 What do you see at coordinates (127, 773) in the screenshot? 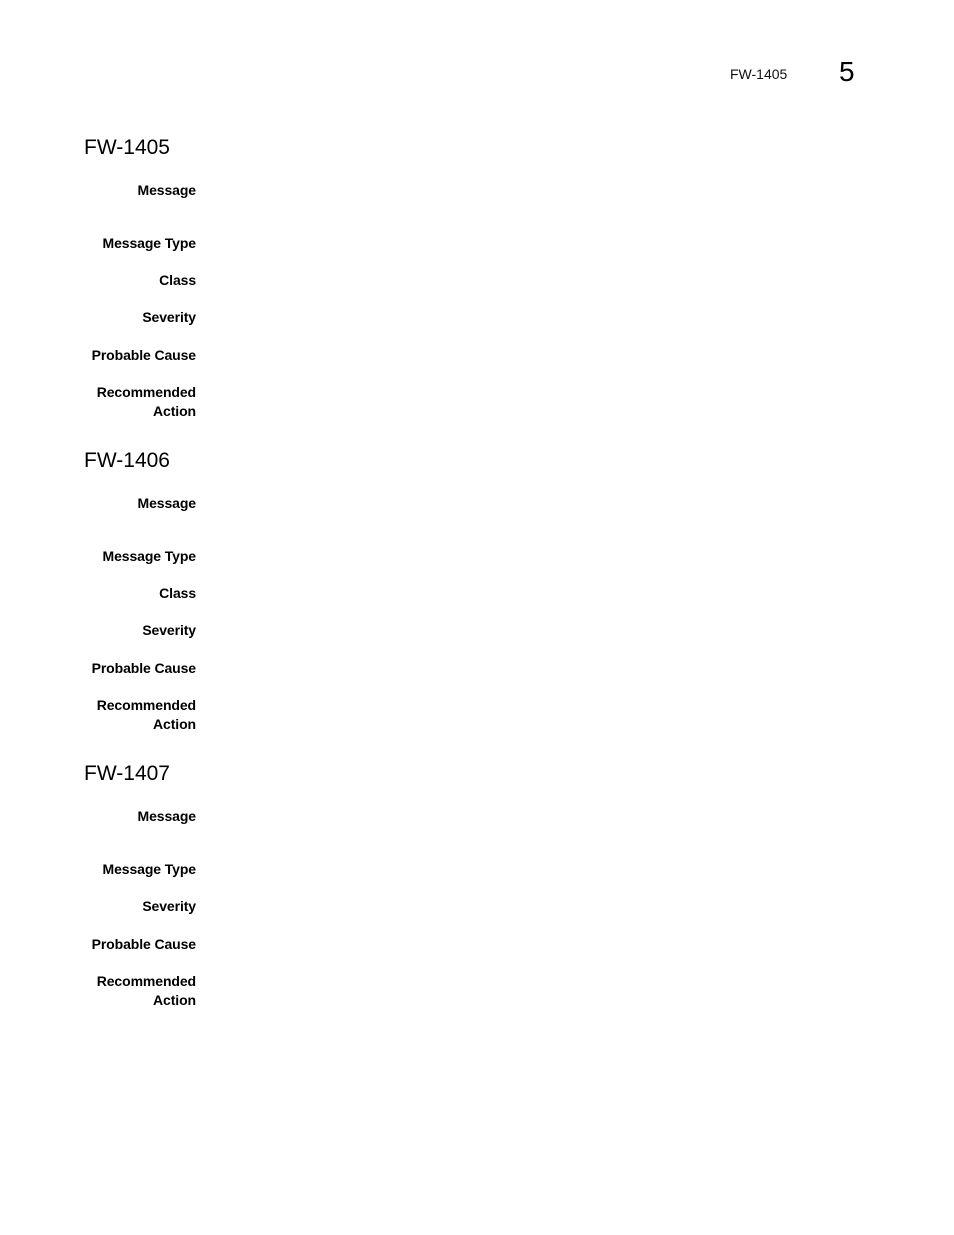
I see `entry-title: FW-1407` at bounding box center [127, 773].